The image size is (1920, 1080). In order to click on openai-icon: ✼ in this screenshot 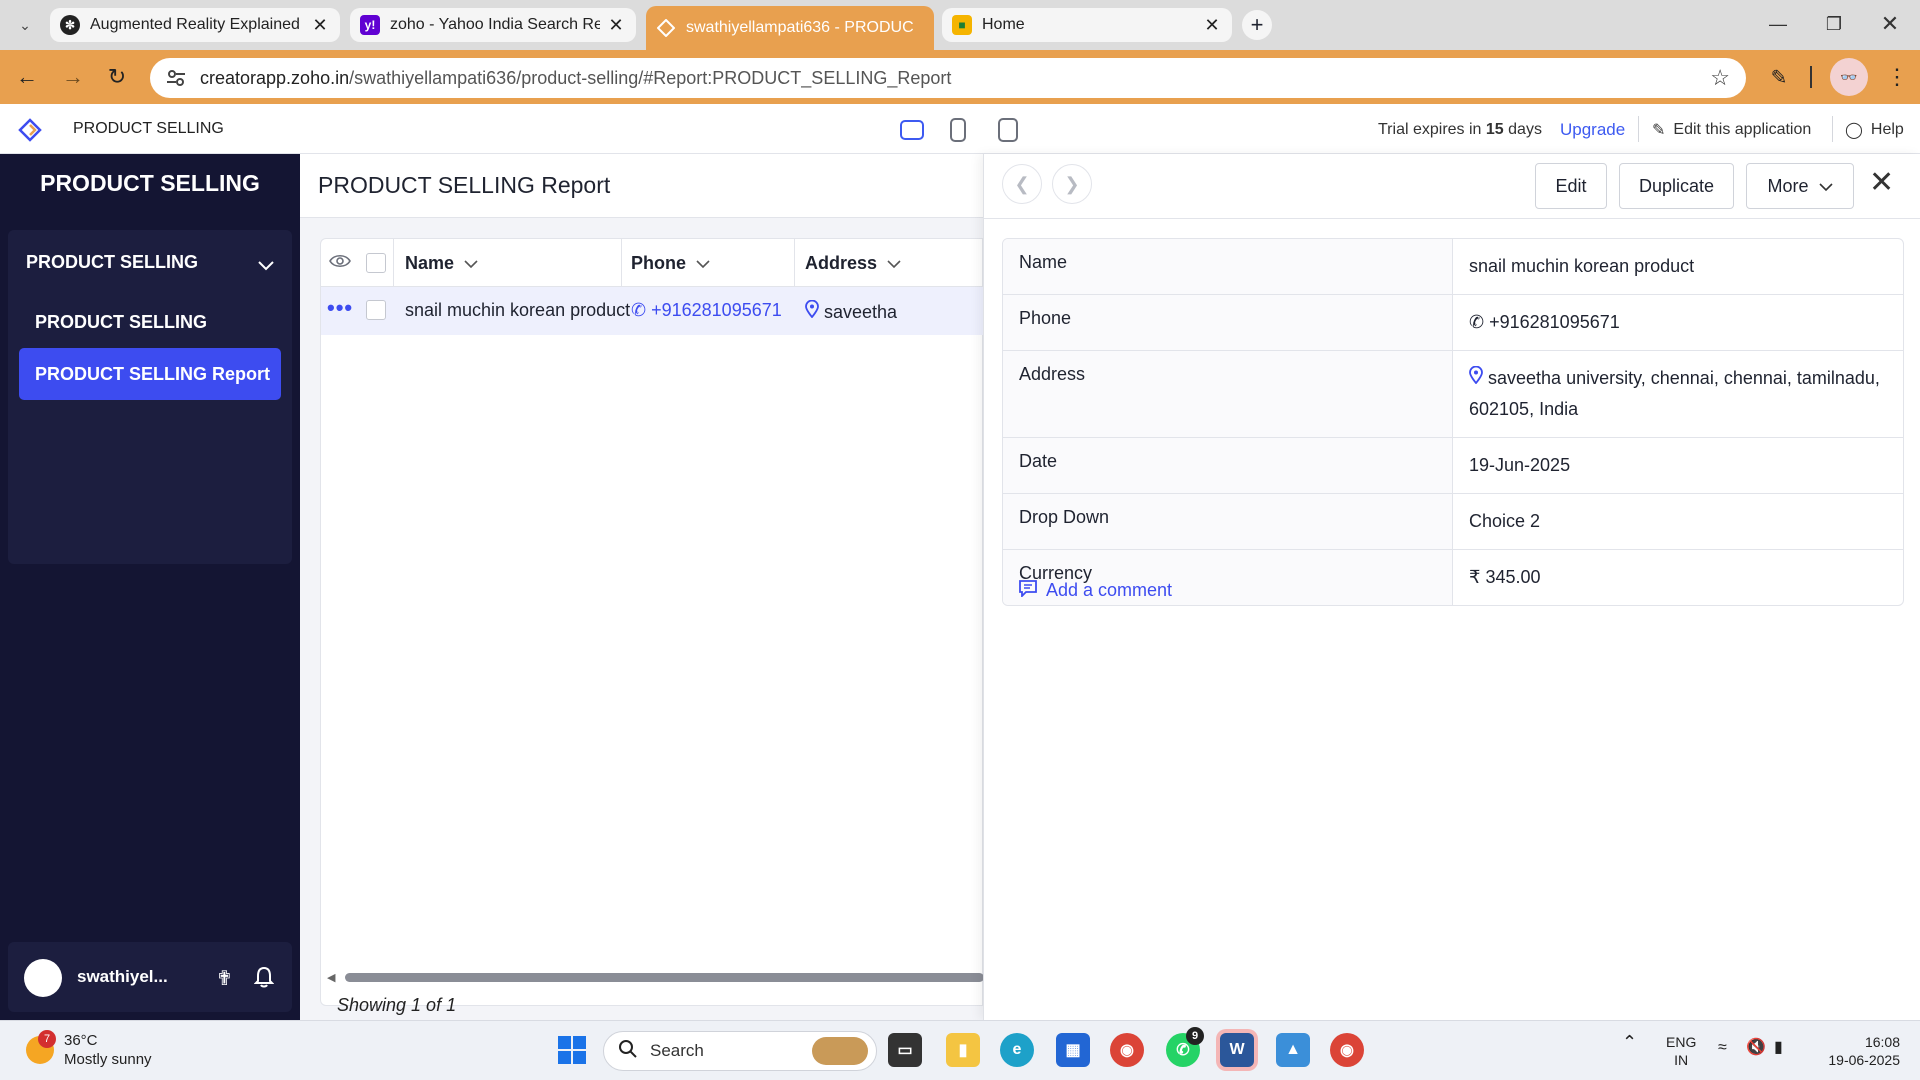, I will do `click(70, 25)`.